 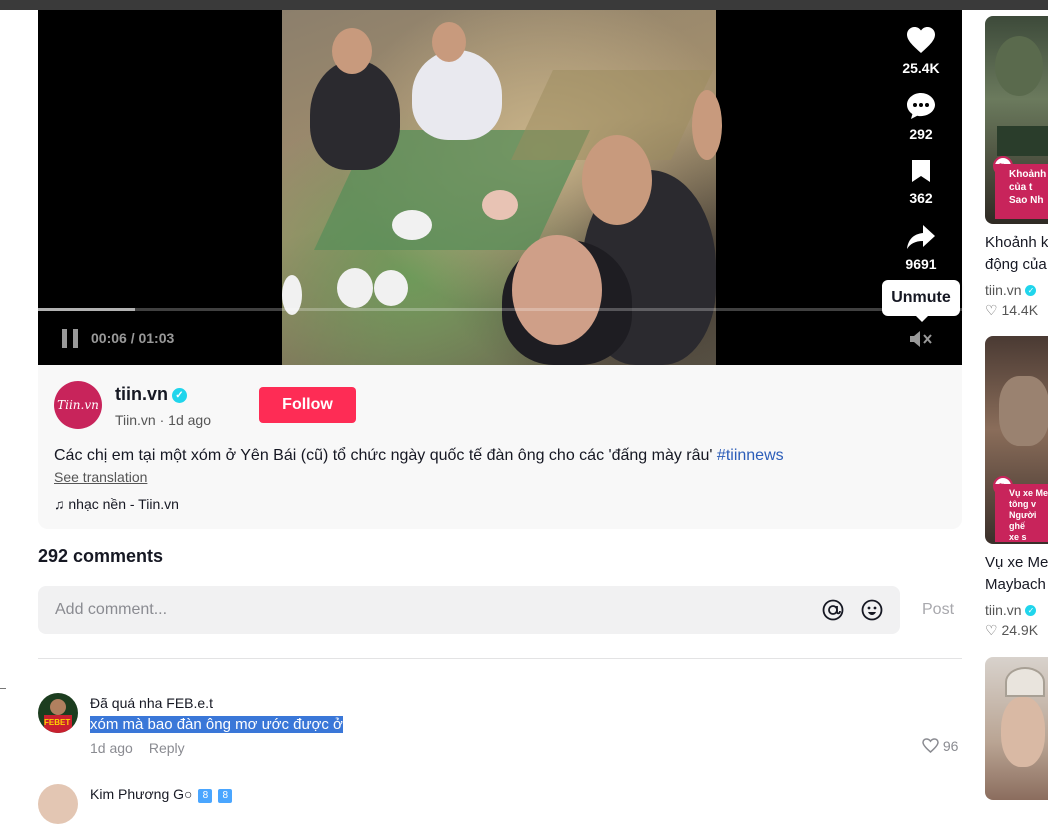 I want to click on comment-text: xóm mà bao đàn ông mơ ước được ở, so click(x=216, y=724).